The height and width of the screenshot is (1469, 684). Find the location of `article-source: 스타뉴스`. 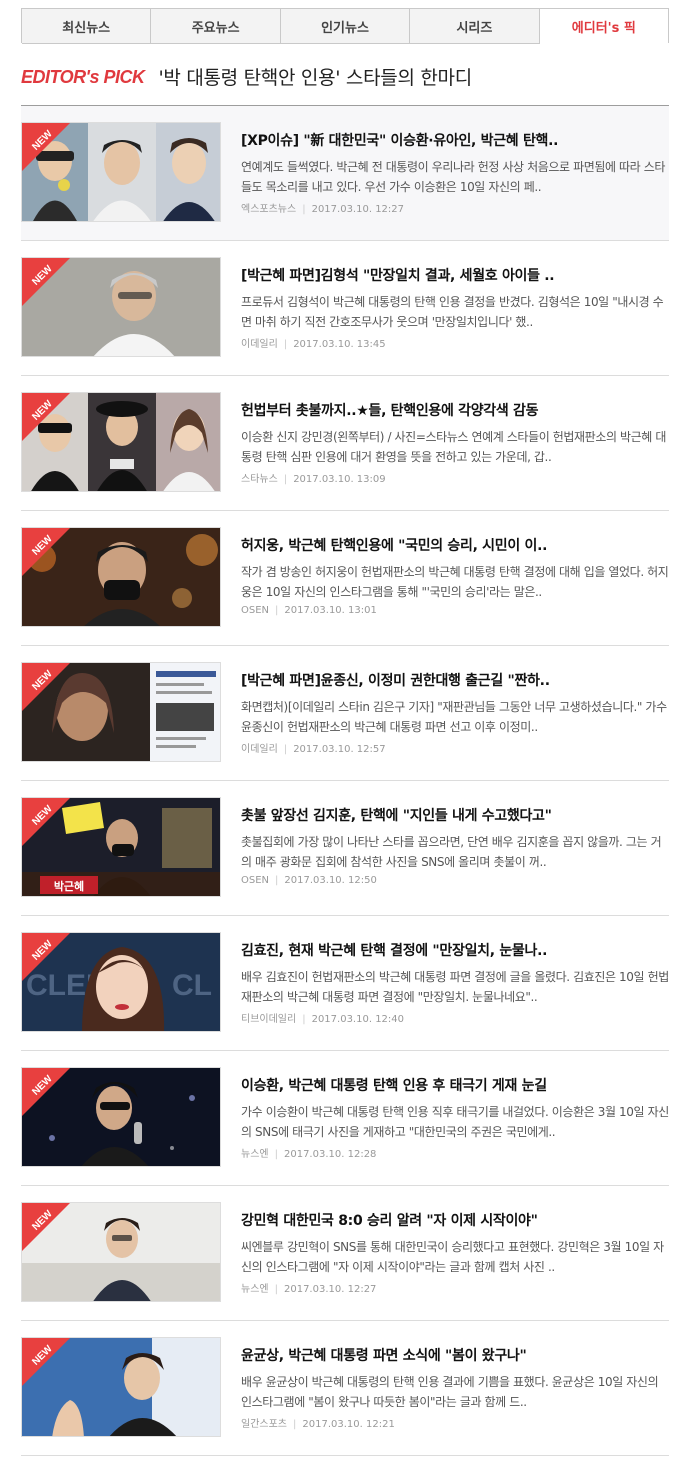

article-source: 스타뉴스 is located at coordinates (259, 479).